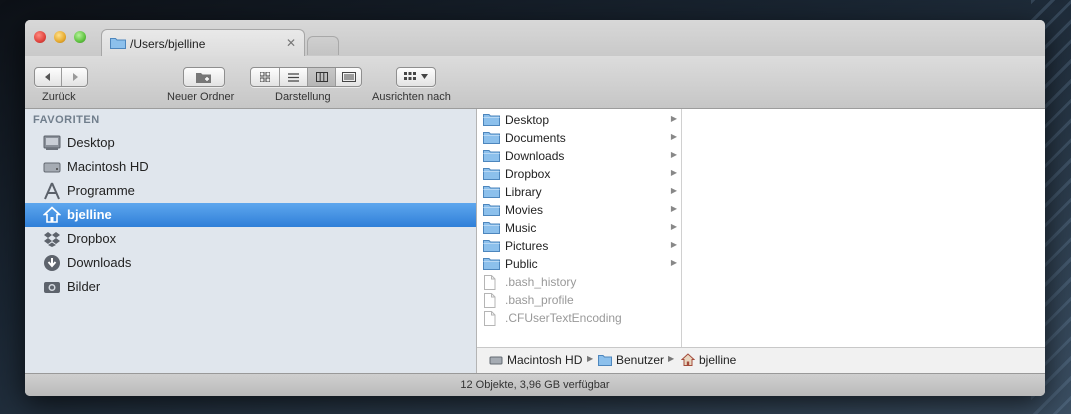  What do you see at coordinates (579, 264) in the screenshot?
I see `folder-list-item: Public ▶` at bounding box center [579, 264].